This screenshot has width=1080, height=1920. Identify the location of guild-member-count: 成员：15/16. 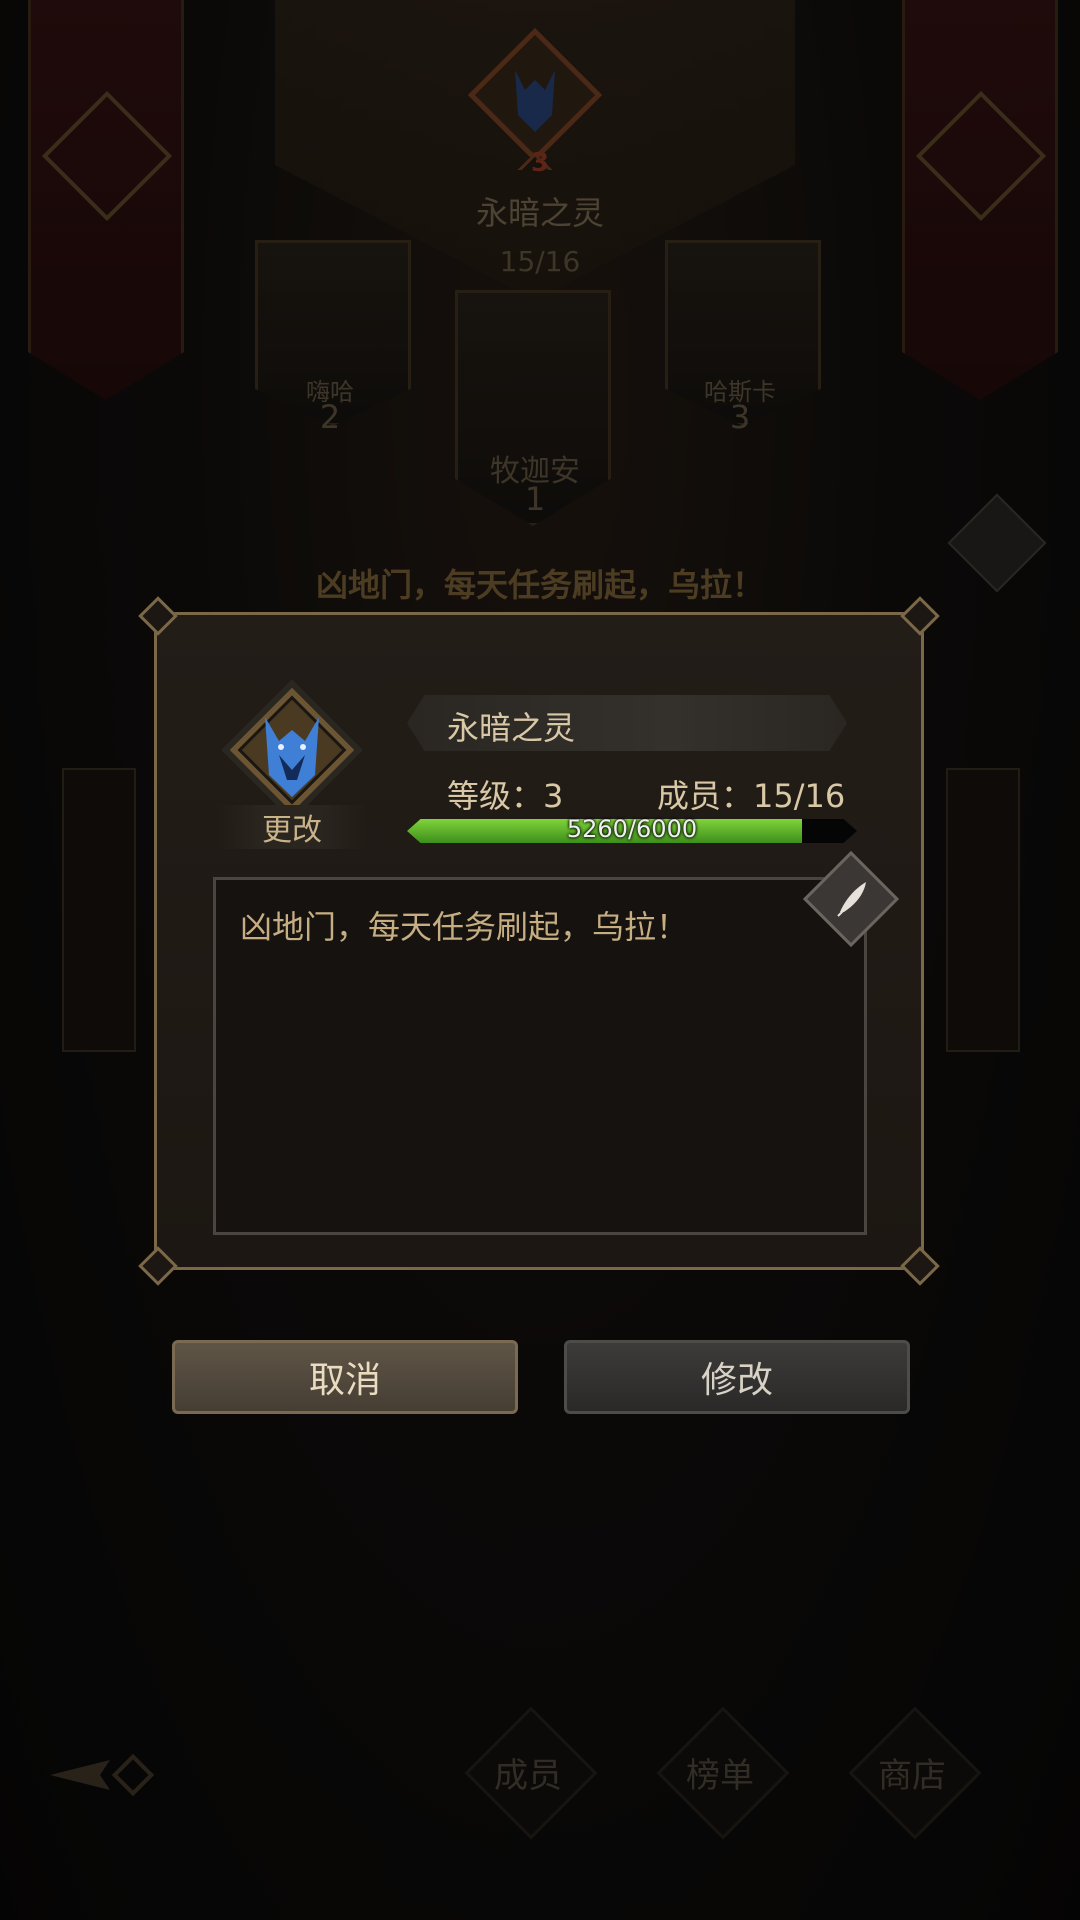
(751, 796).